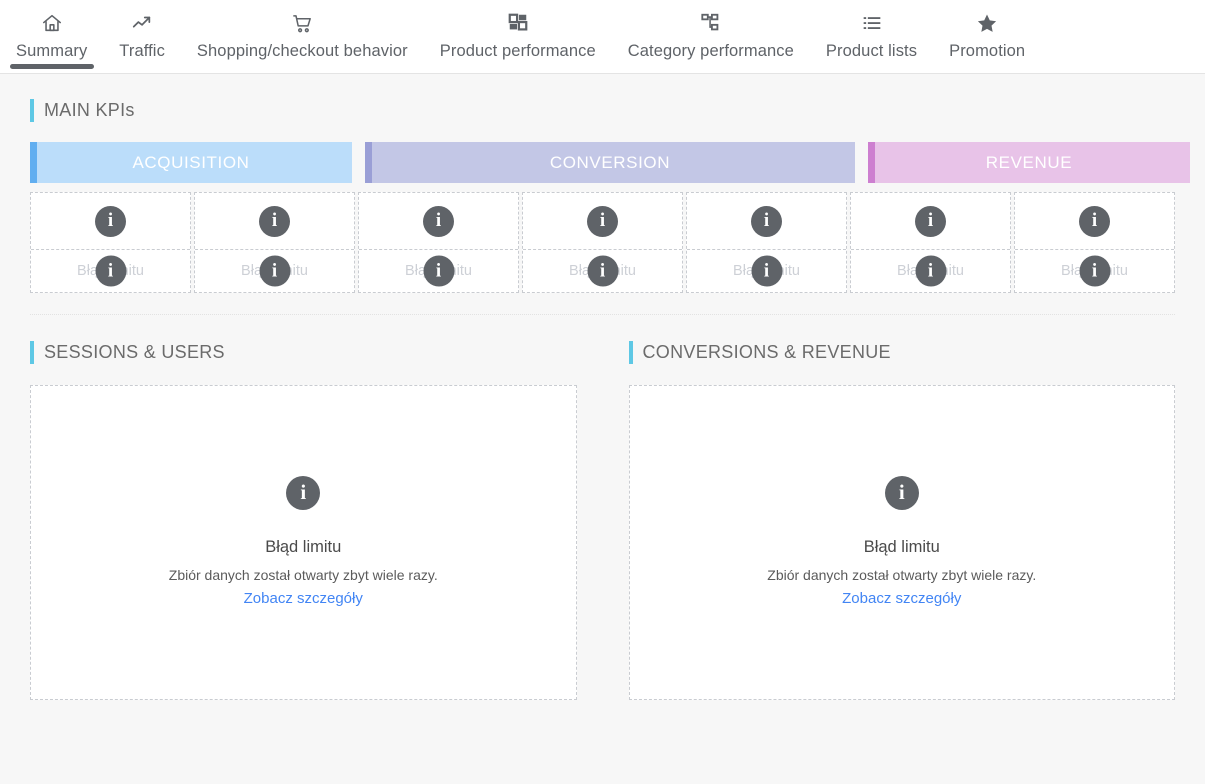 Image resolution: width=1205 pixels, height=784 pixels. I want to click on nav-tab-label: Traffic, so click(142, 51).